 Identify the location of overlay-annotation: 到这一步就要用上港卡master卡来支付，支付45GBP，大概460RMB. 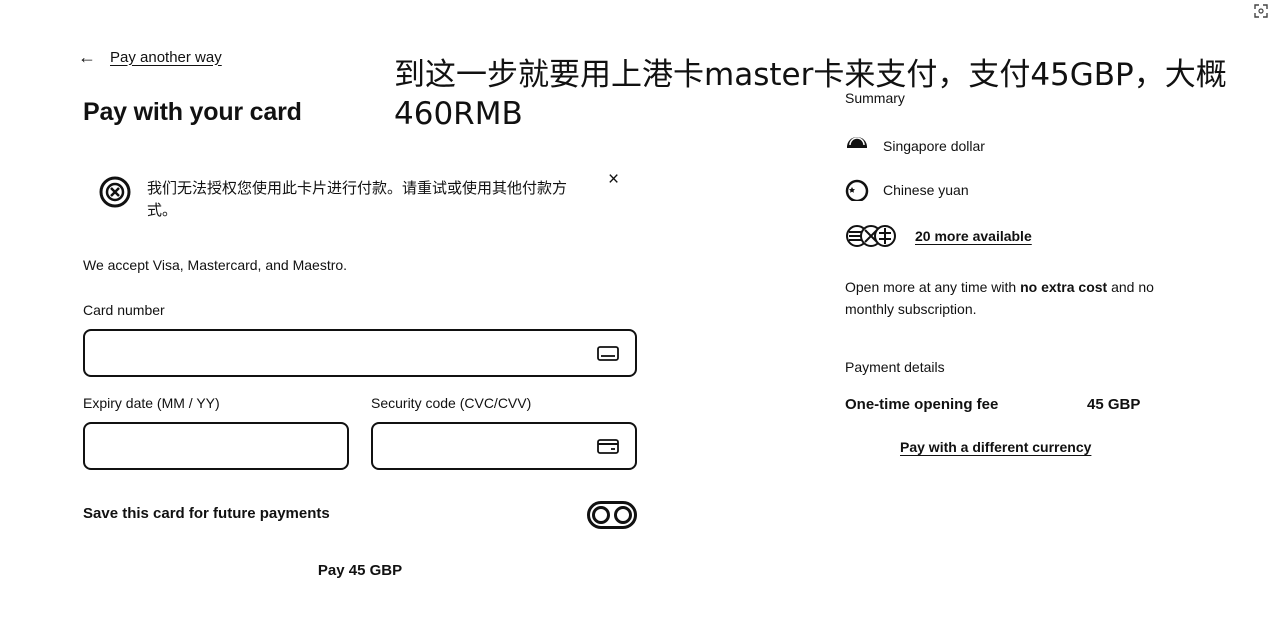
(810, 94).